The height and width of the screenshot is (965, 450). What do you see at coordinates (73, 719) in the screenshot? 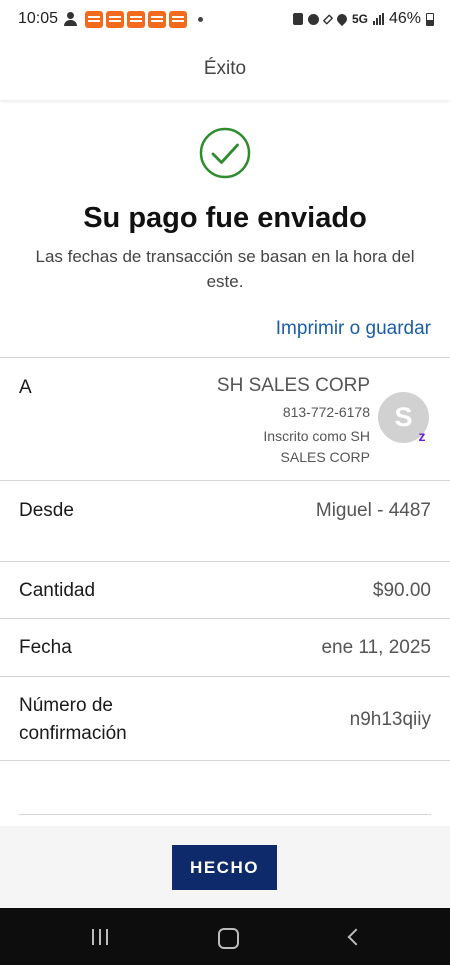
I see `confirmation-label: Número de confirmación` at bounding box center [73, 719].